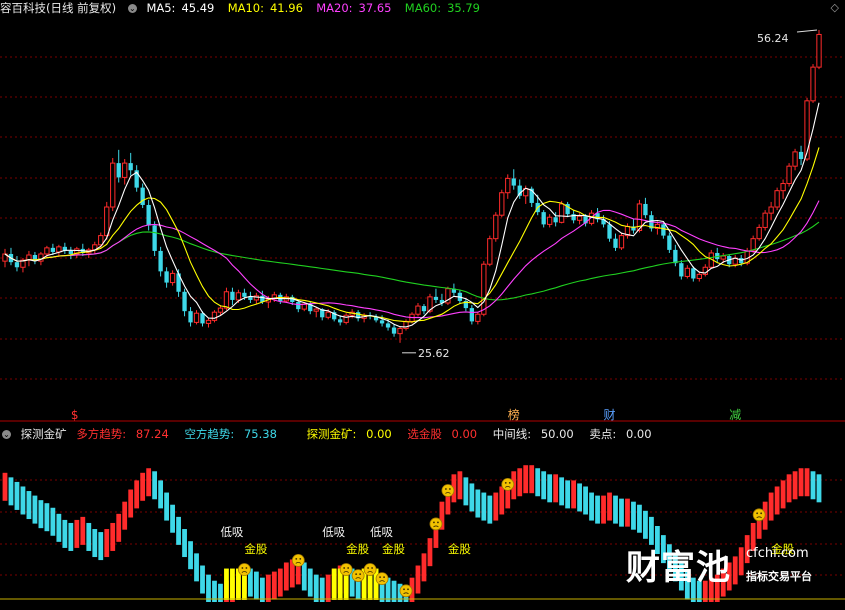 The image size is (845, 610). What do you see at coordinates (678, 568) in the screenshot?
I see `watermark-brand: 财富池` at bounding box center [678, 568].